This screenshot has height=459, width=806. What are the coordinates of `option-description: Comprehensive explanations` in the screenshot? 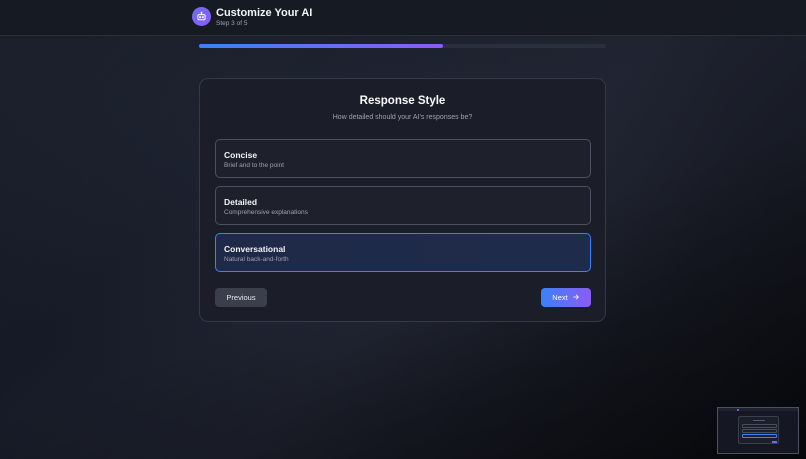 It's located at (266, 212).